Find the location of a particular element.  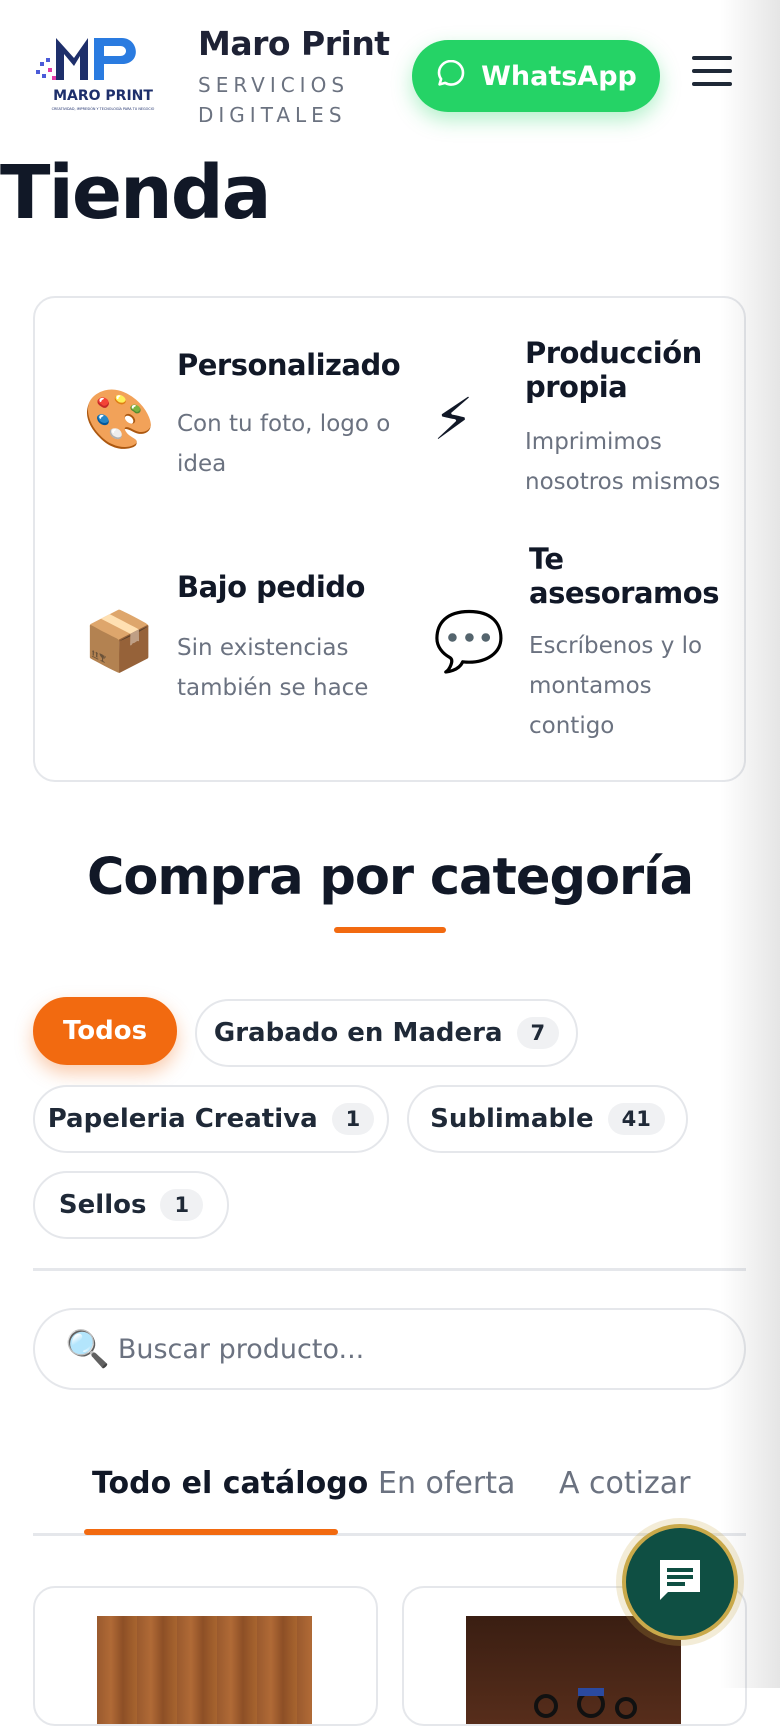

tab-todo-el-catalogo: Todo el catálogo is located at coordinates (230, 1483).